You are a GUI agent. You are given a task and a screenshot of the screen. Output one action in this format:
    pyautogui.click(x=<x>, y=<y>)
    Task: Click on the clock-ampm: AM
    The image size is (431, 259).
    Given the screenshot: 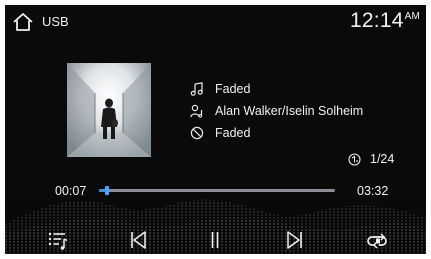 What is the action you would take?
    pyautogui.click(x=412, y=16)
    